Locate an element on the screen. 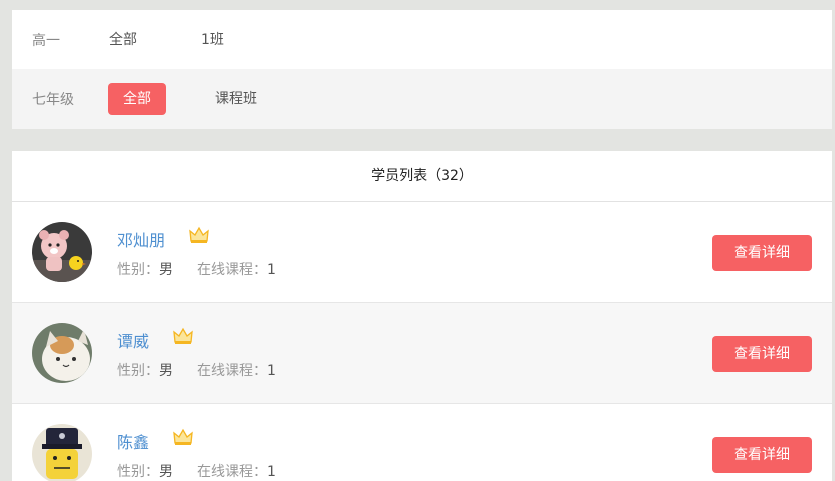 The width and height of the screenshot is (835, 481). filter-chip-all-level: 全部 is located at coordinates (137, 99).